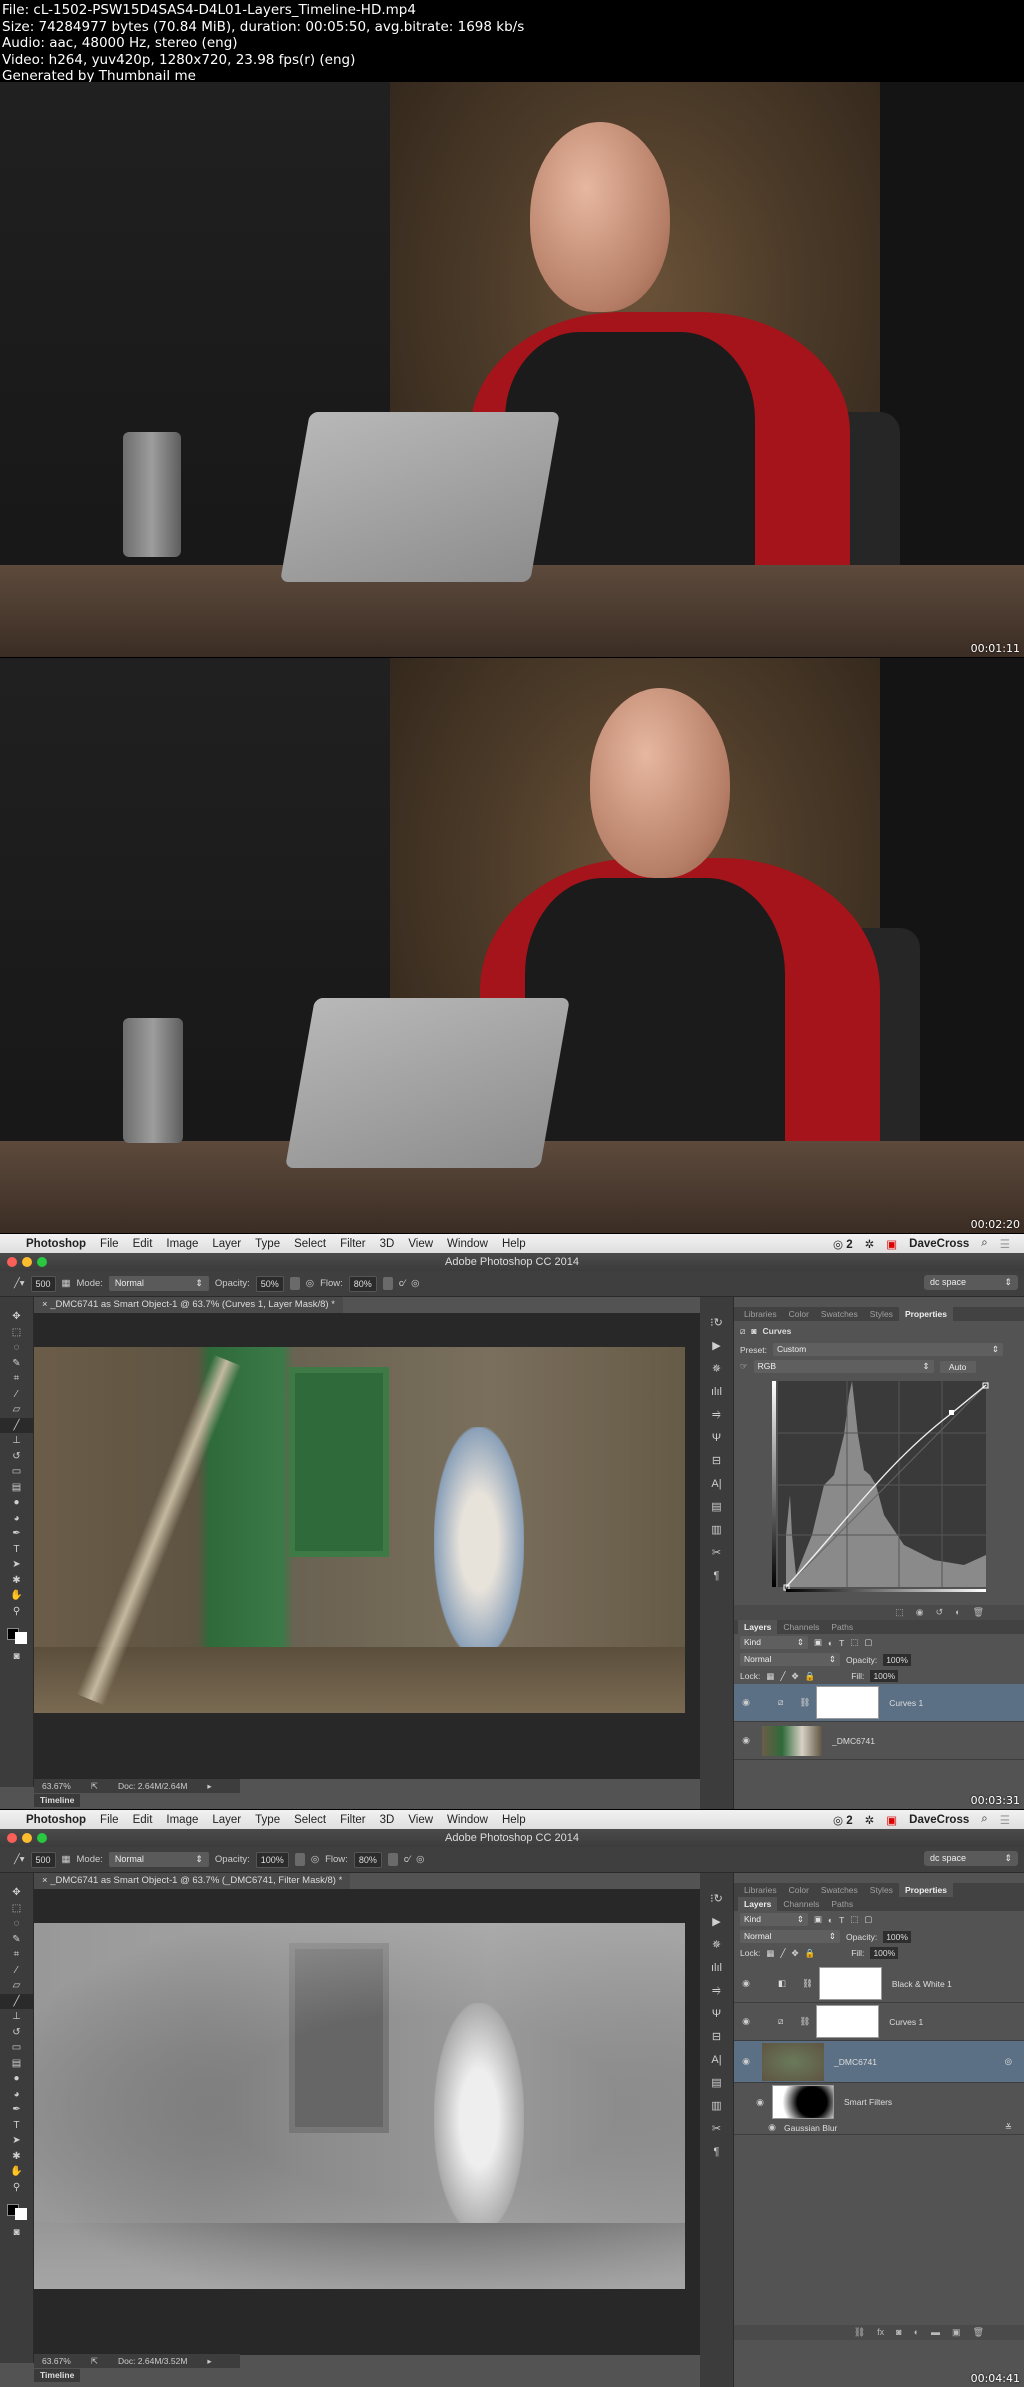  What do you see at coordinates (803, 2102) in the screenshot?
I see `filter-mask-thumbnail` at bounding box center [803, 2102].